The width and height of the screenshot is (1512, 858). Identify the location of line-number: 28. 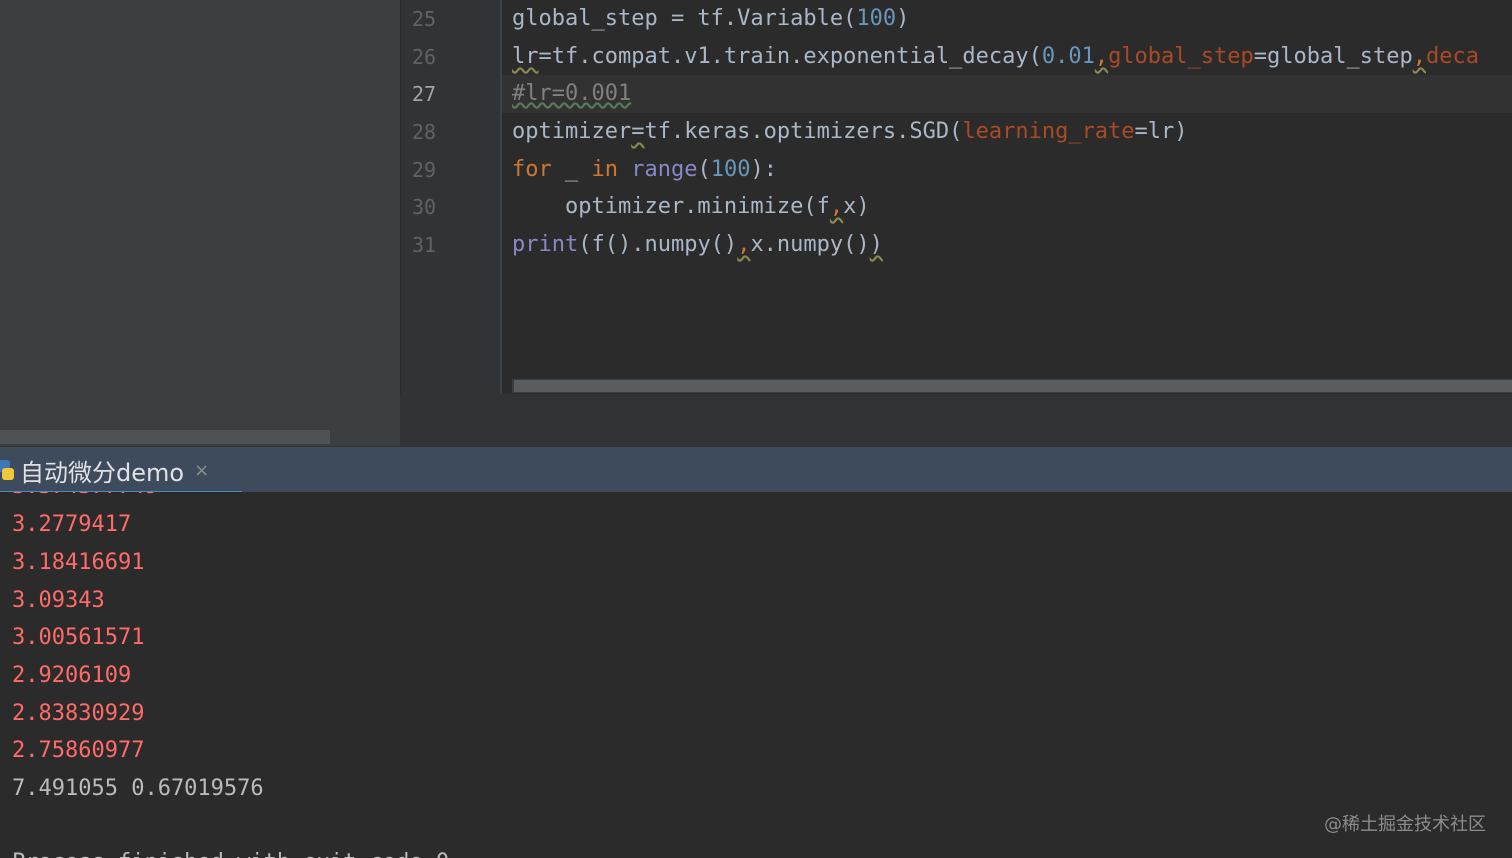
(424, 132).